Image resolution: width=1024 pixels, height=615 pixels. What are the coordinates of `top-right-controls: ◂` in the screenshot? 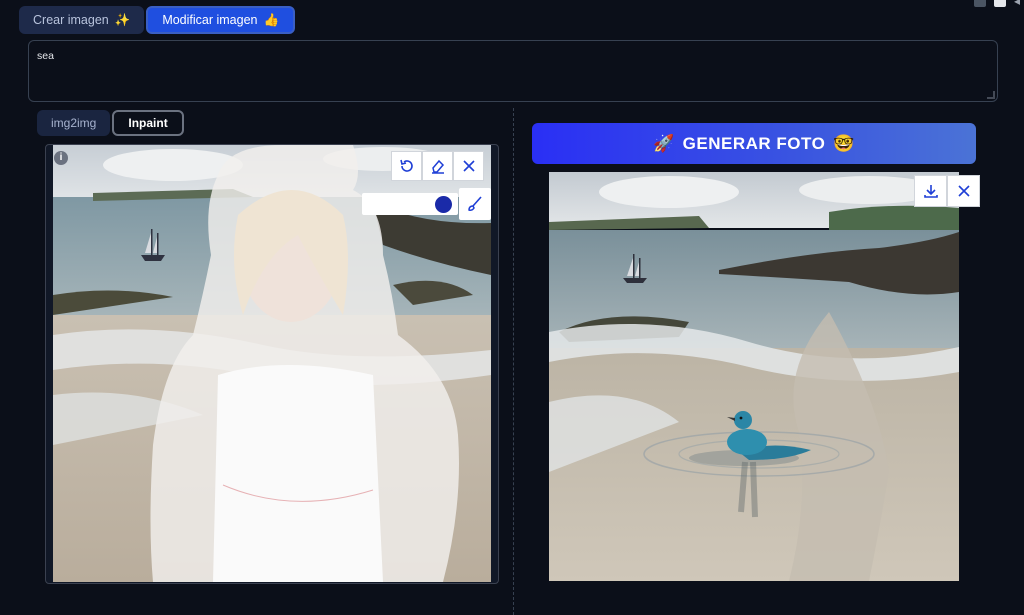 It's located at (996, 4).